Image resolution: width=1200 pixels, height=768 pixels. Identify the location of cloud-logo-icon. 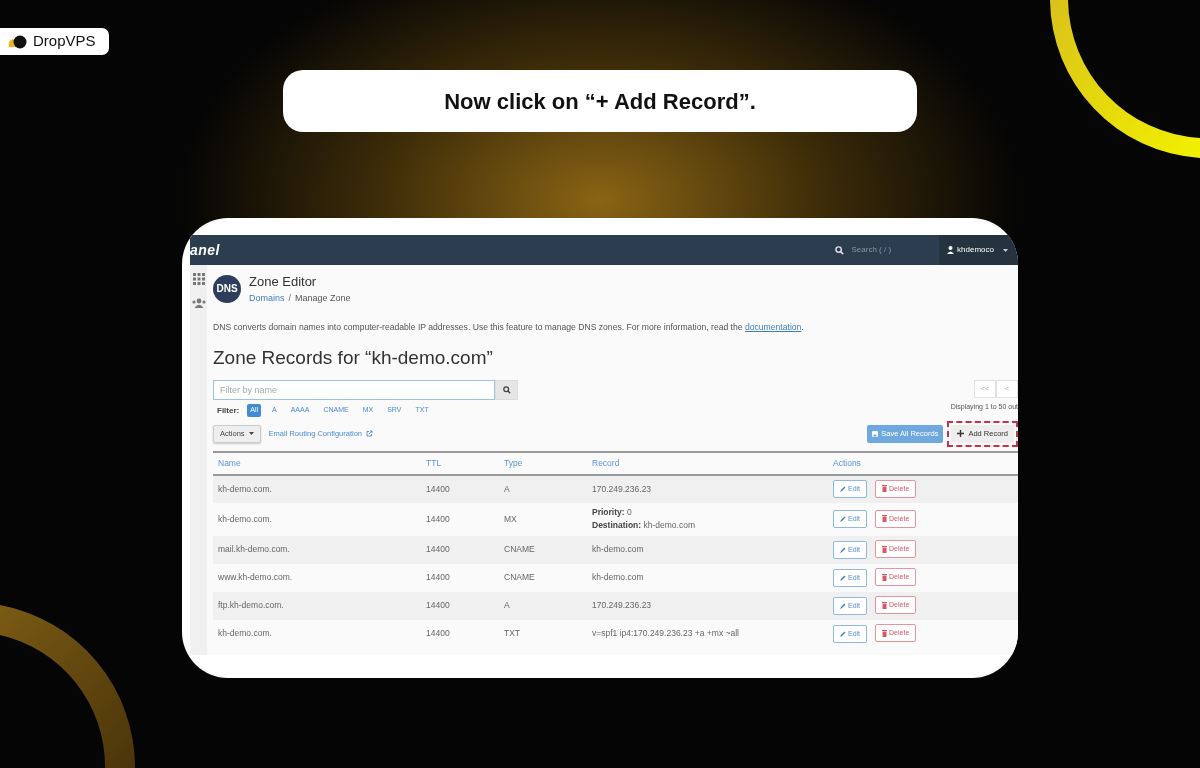
(18, 41).